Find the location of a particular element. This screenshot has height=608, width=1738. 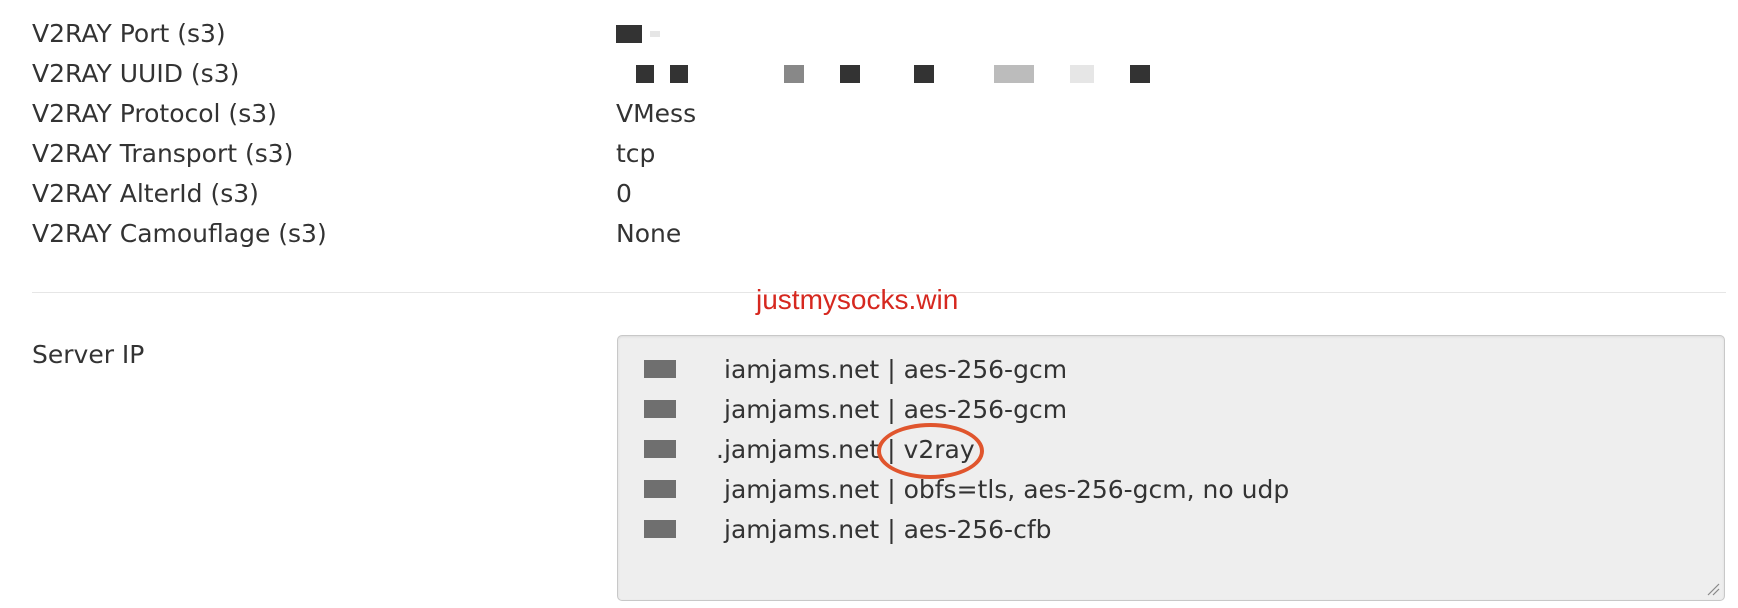

v2ray-transport-row: V2RAY Transport (s3) tcp is located at coordinates (632, 154).